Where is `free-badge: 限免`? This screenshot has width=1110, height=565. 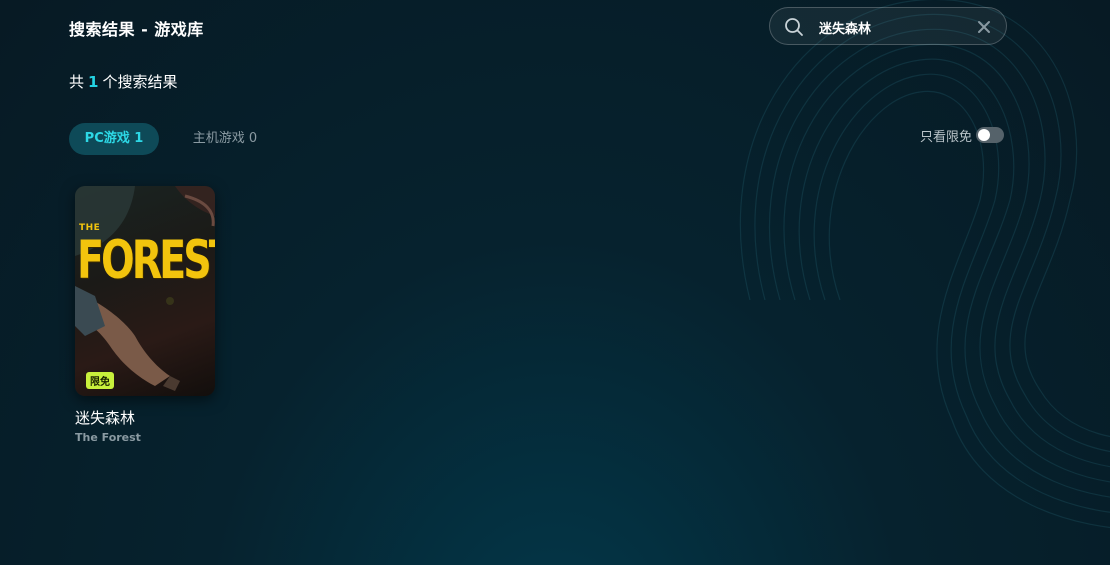
free-badge: 限免 is located at coordinates (100, 380).